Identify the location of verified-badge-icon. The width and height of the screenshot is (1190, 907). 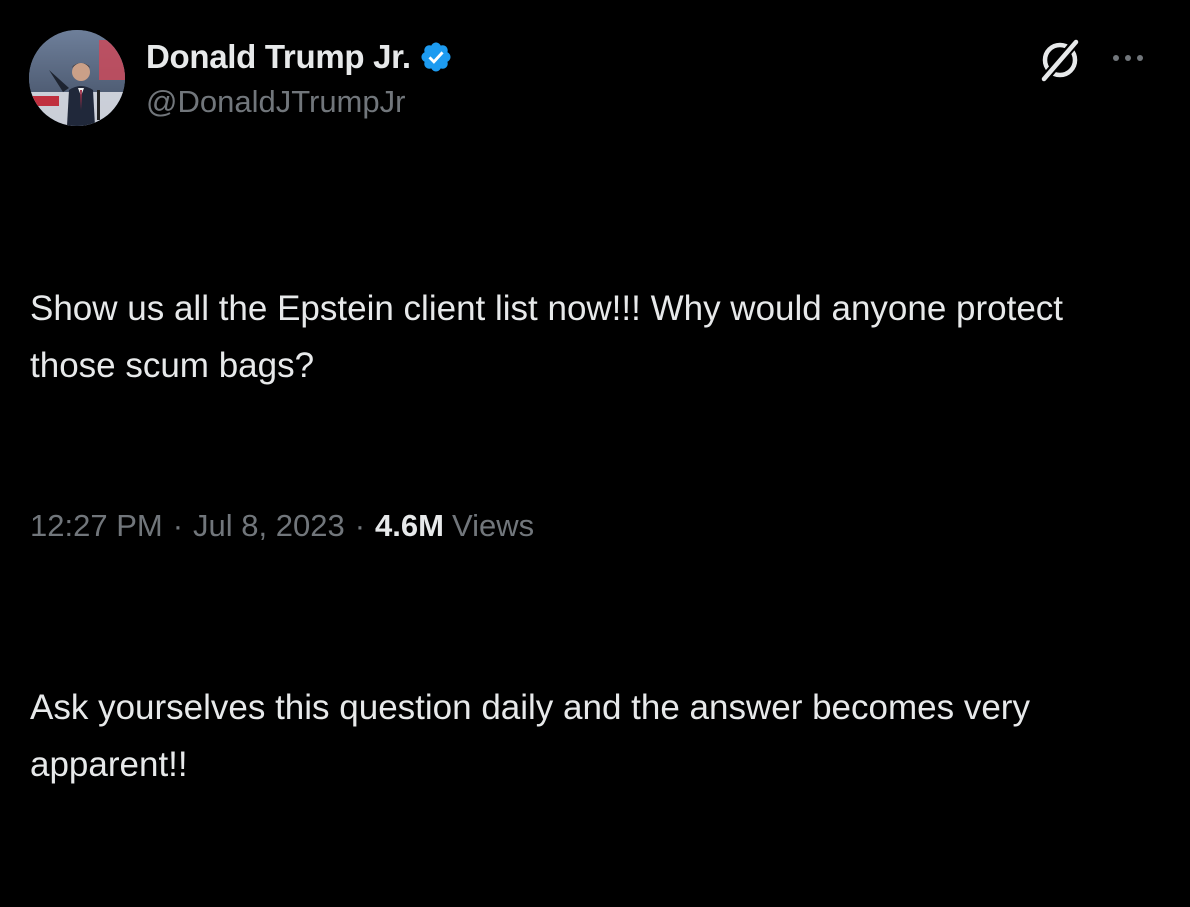
(436, 57).